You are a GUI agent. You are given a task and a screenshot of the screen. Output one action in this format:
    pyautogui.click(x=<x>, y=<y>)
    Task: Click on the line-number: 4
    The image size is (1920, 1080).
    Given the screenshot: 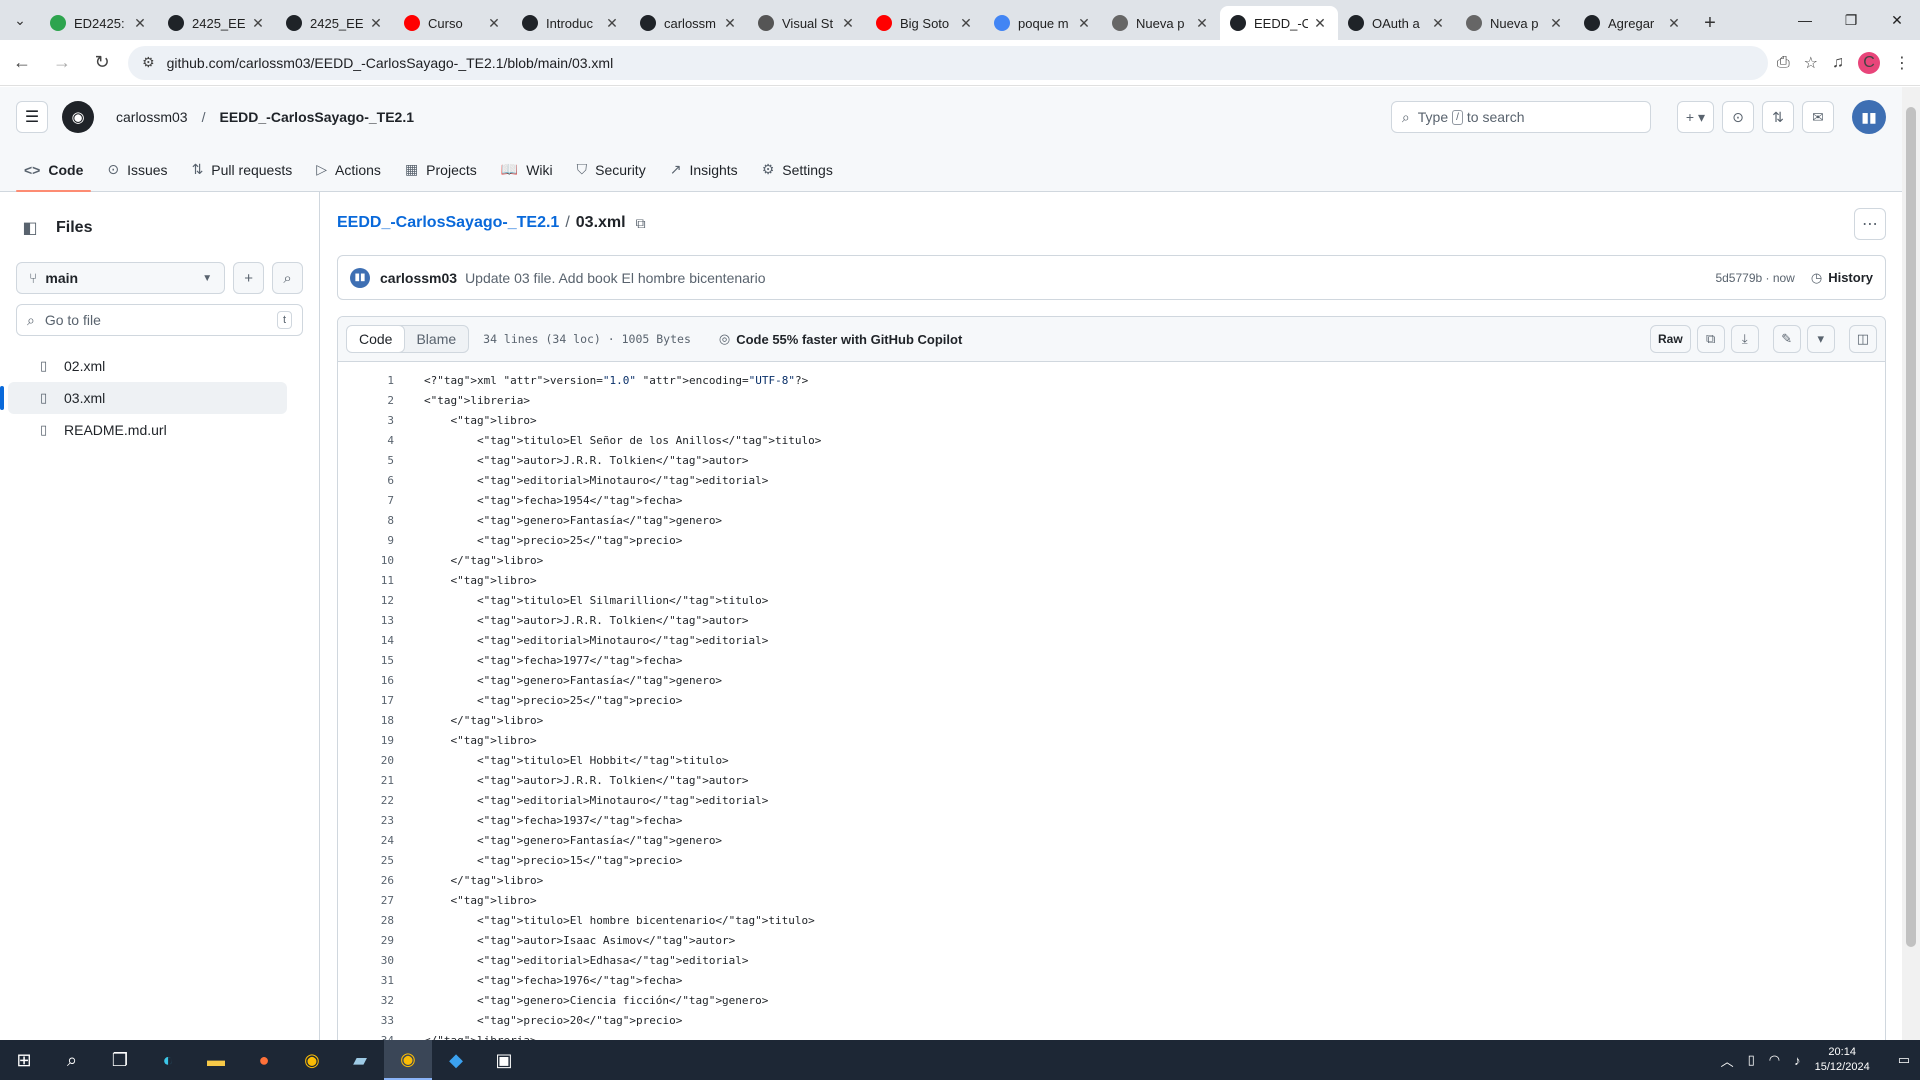 What is the action you would take?
    pyautogui.click(x=366, y=440)
    